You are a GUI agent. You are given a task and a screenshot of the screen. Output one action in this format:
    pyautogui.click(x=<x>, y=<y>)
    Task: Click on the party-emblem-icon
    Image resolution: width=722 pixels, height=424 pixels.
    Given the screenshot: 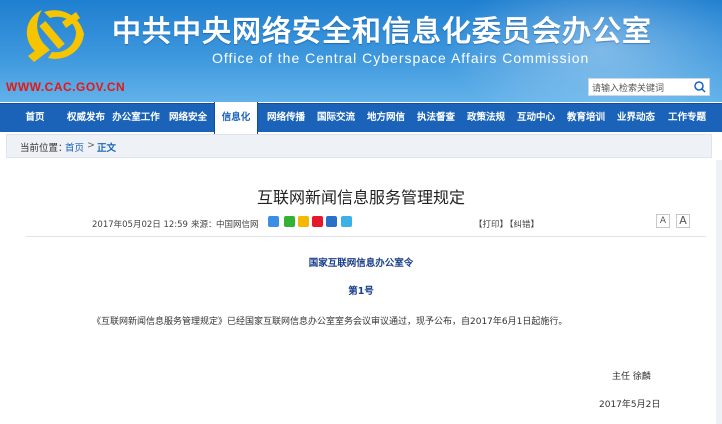 What is the action you would take?
    pyautogui.click(x=55, y=36)
    